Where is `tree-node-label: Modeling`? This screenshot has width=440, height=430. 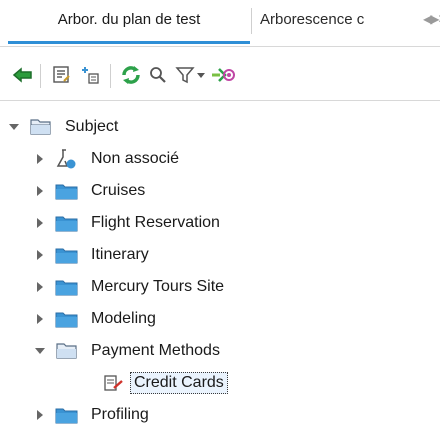
tree-node-label: Modeling is located at coordinates (123, 318).